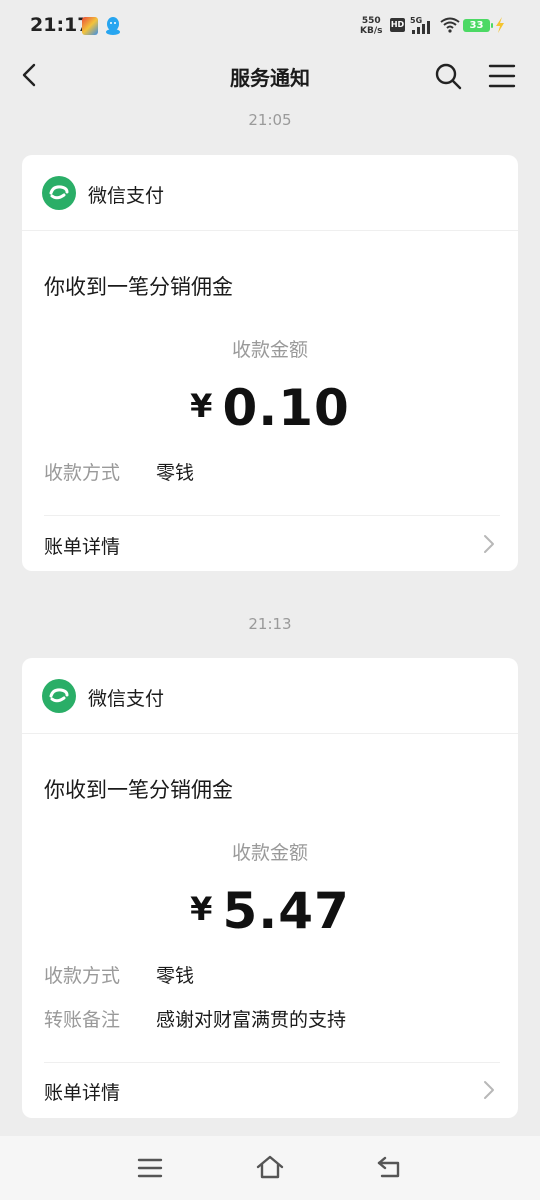  I want to click on field-row: 转账备注 感谢对财富满贯的支持, so click(195, 1018).